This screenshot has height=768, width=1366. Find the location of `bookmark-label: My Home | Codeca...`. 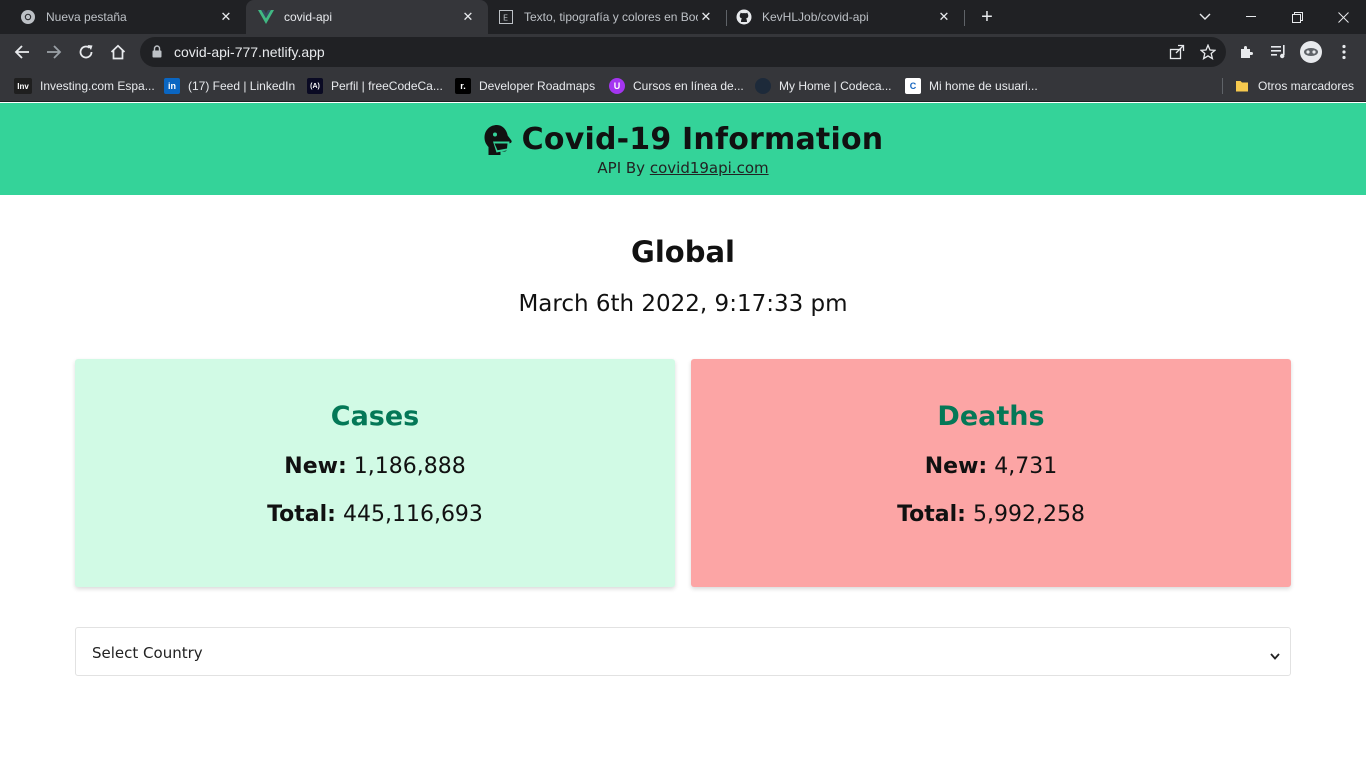

bookmark-label: My Home | Codeca... is located at coordinates (835, 86).